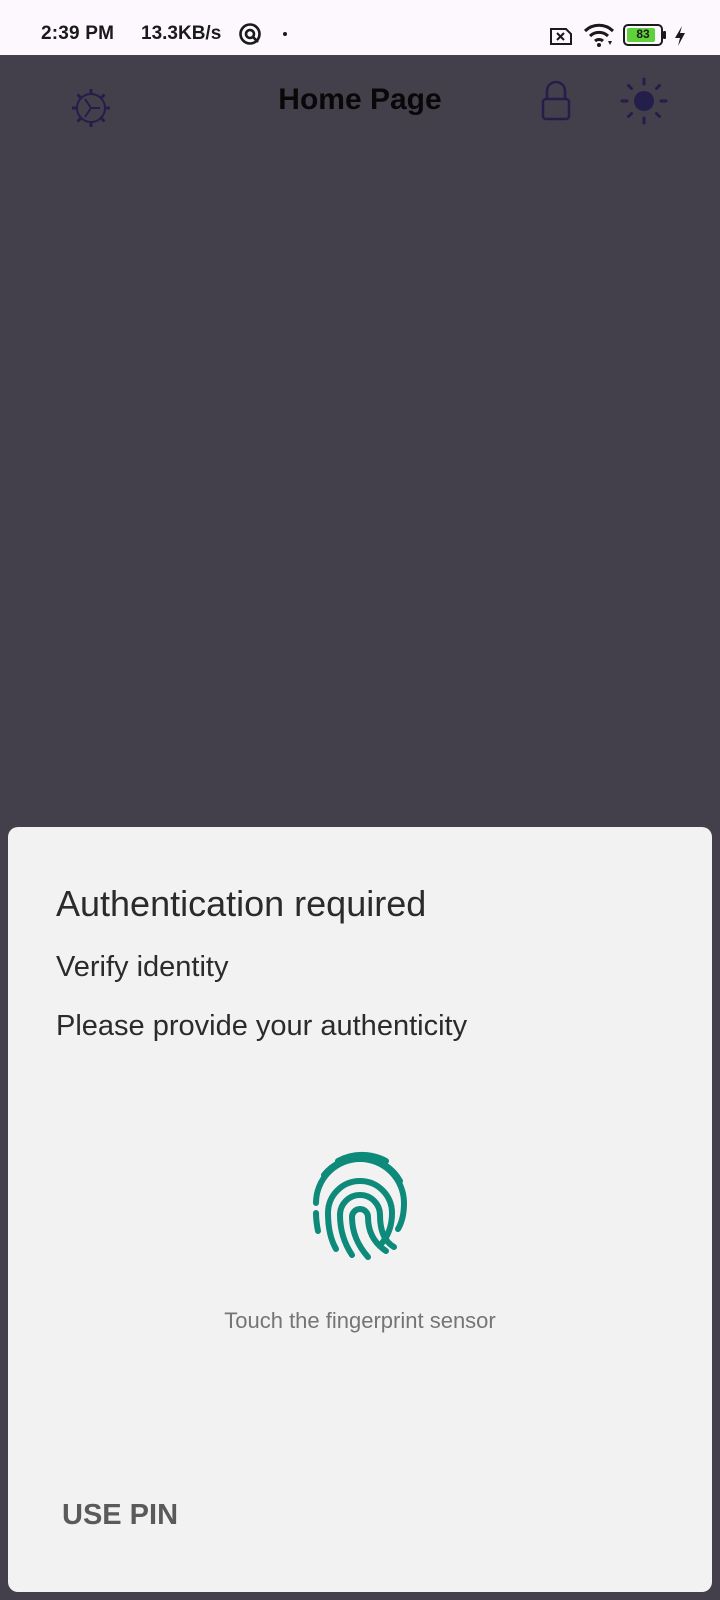  Describe the element at coordinates (142, 967) in the screenshot. I see `auth-subtitle: Verify identity` at that location.